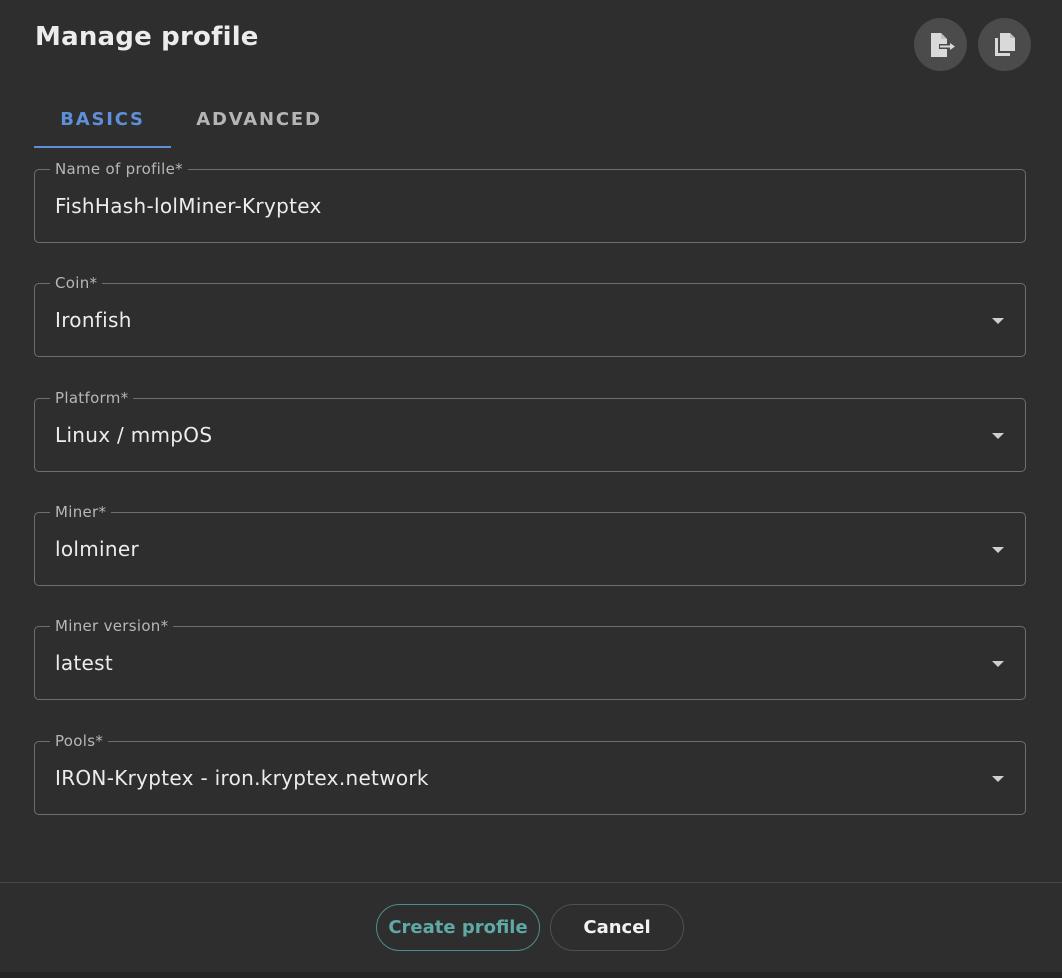 The height and width of the screenshot is (978, 1062). I want to click on platform-label: Platform*, so click(92, 398).